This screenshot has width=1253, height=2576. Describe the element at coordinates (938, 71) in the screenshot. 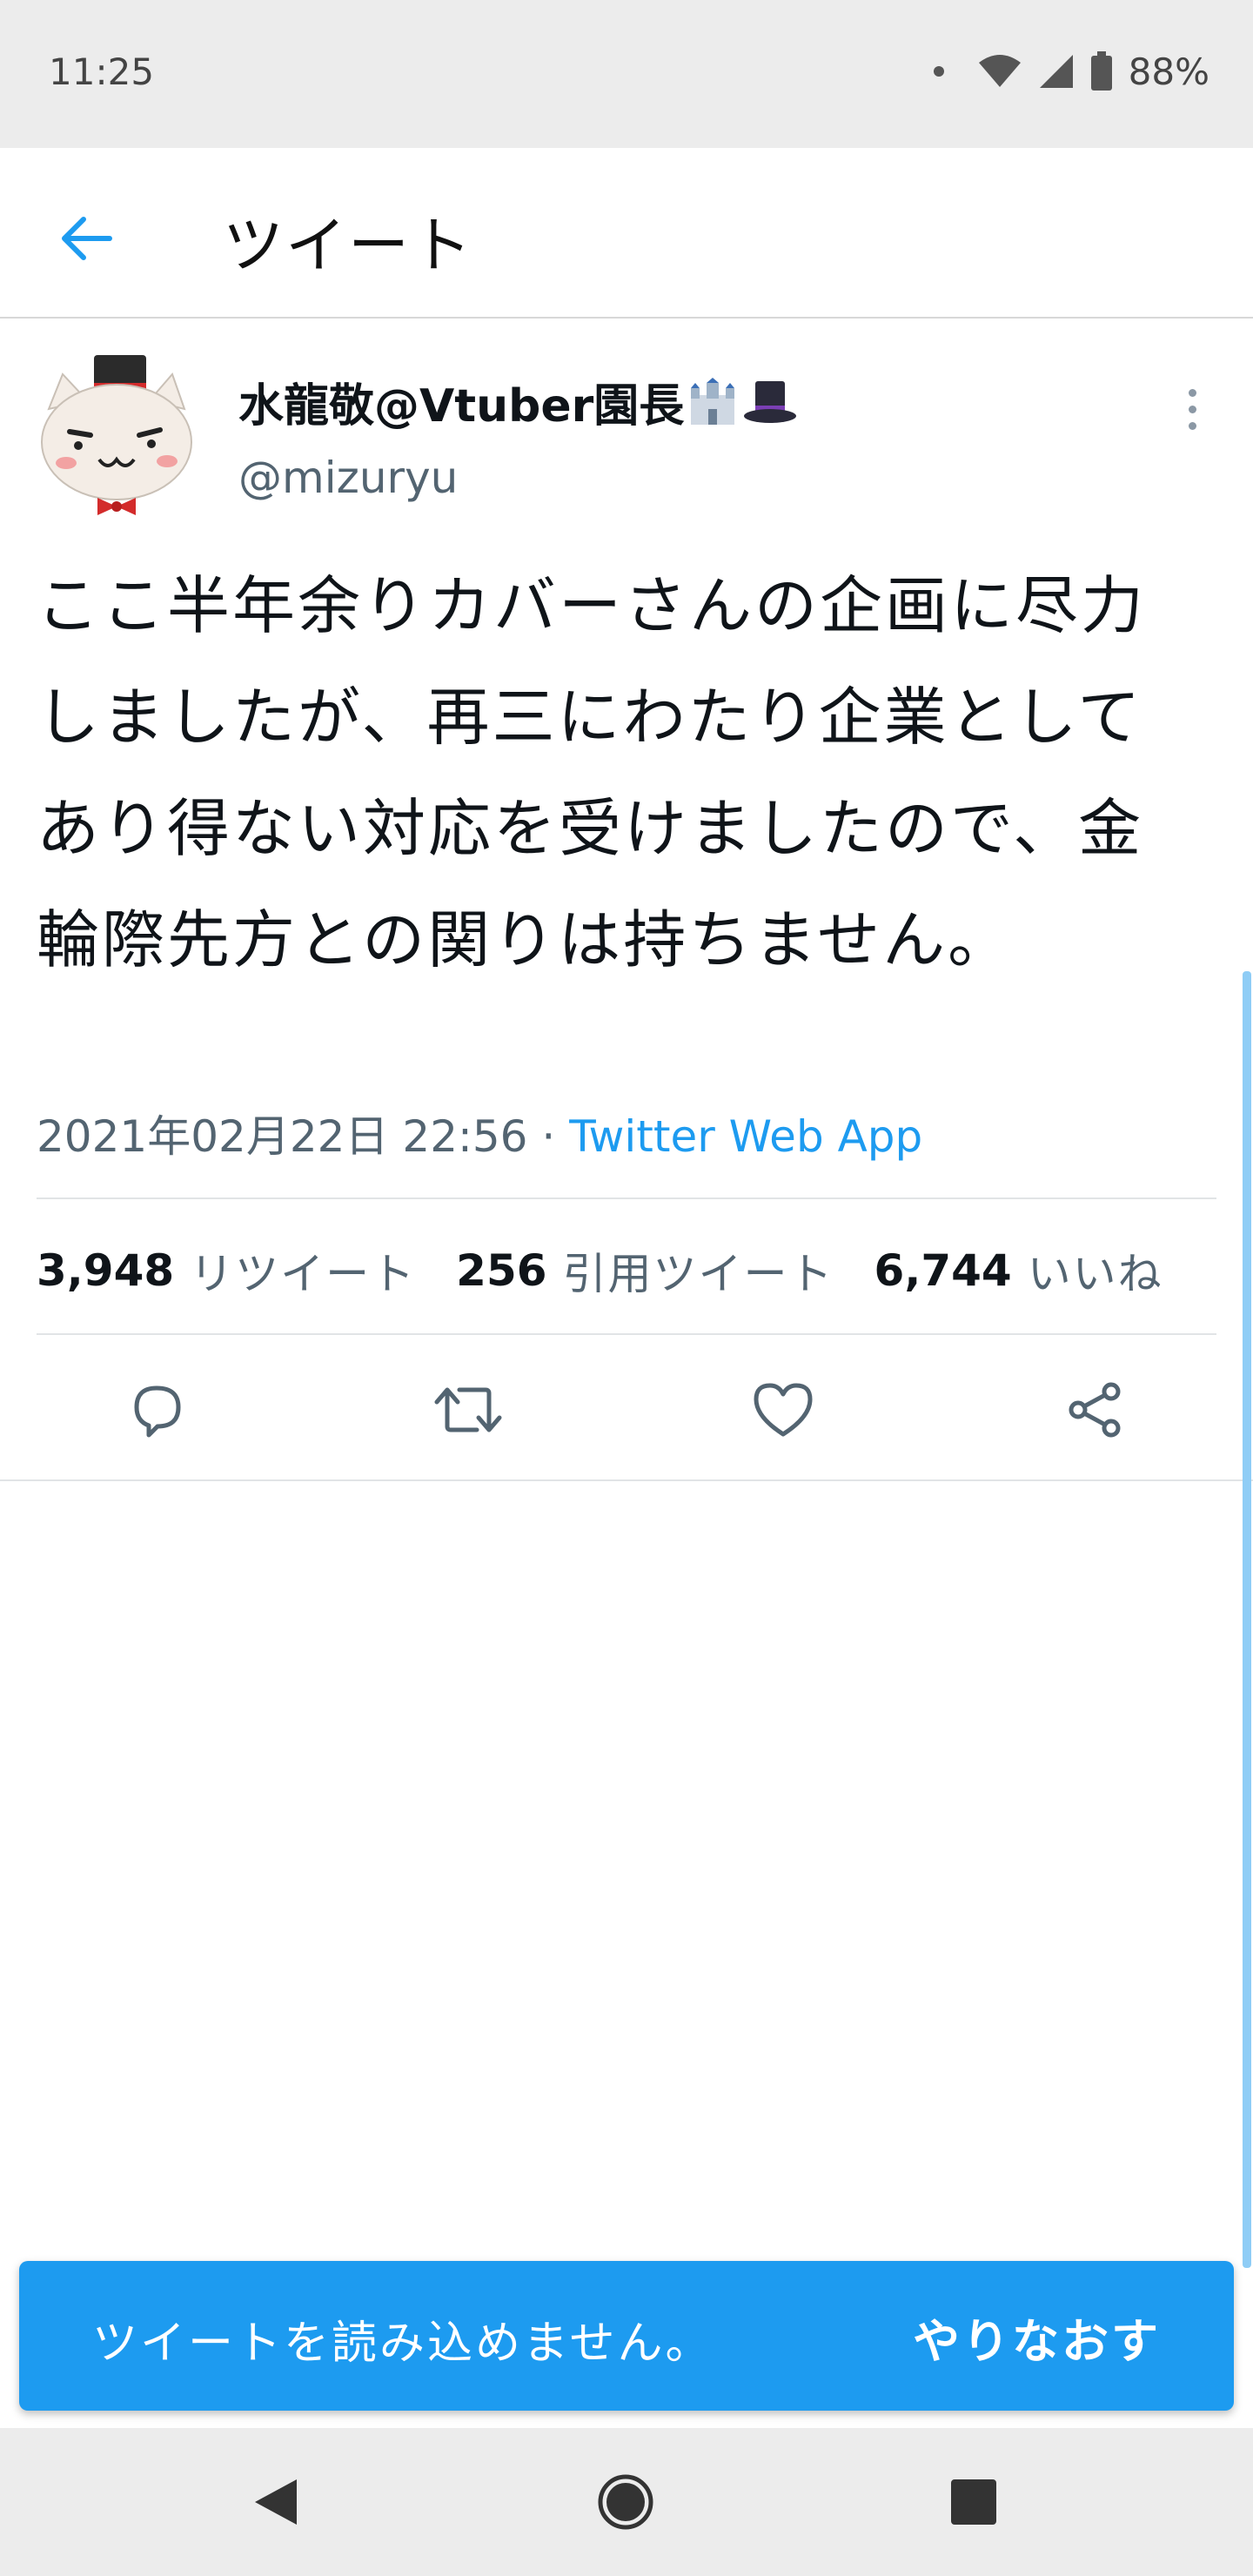

I see `notification-dot-icon` at that location.